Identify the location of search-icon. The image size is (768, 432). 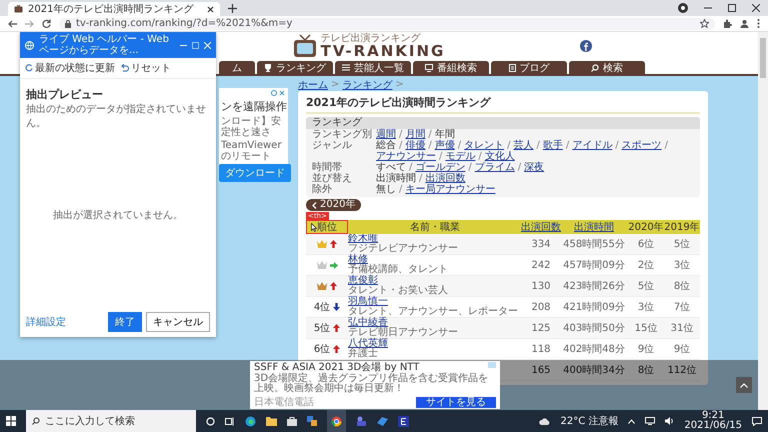
(36, 421).